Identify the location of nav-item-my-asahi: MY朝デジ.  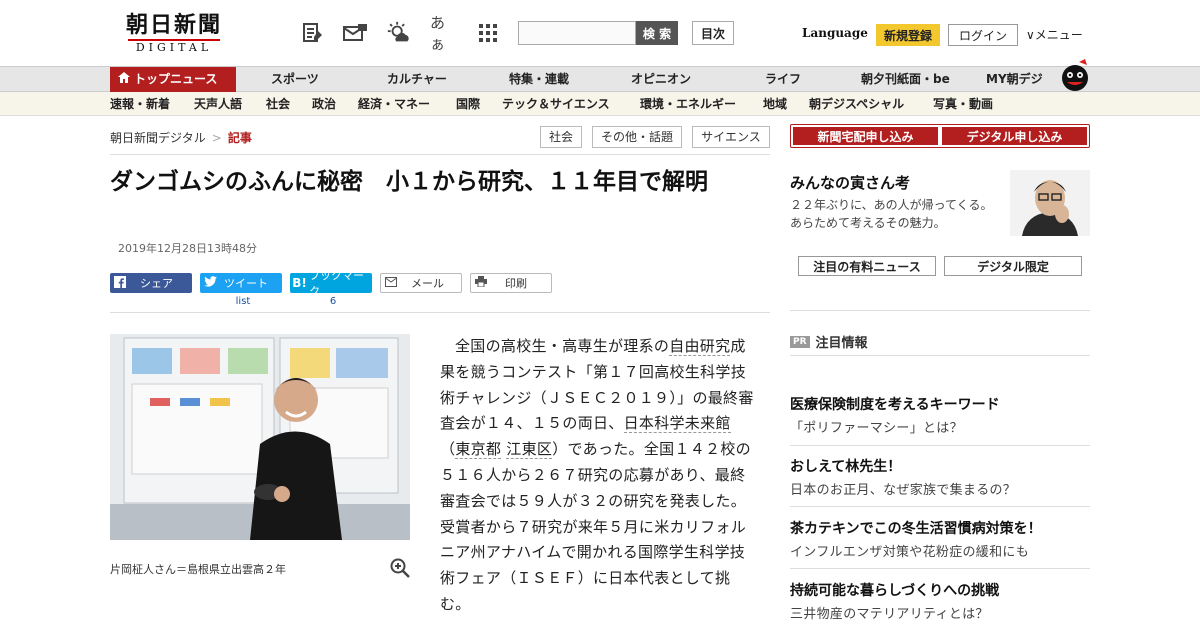
(1014, 79).